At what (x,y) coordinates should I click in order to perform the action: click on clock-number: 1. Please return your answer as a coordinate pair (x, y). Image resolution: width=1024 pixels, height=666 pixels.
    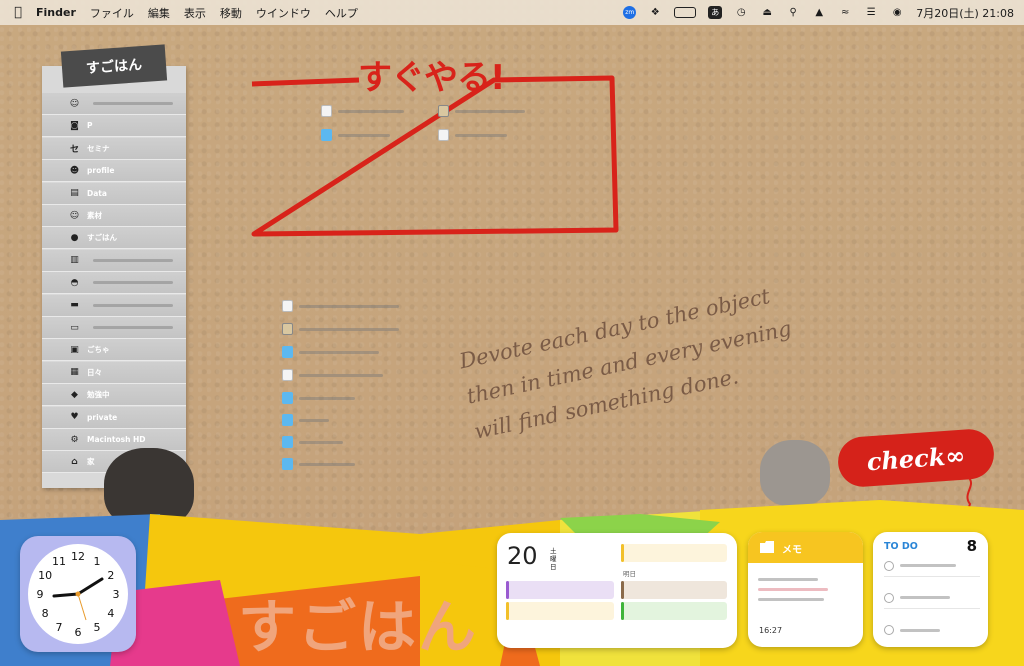
    Looking at the image, I should click on (97, 561).